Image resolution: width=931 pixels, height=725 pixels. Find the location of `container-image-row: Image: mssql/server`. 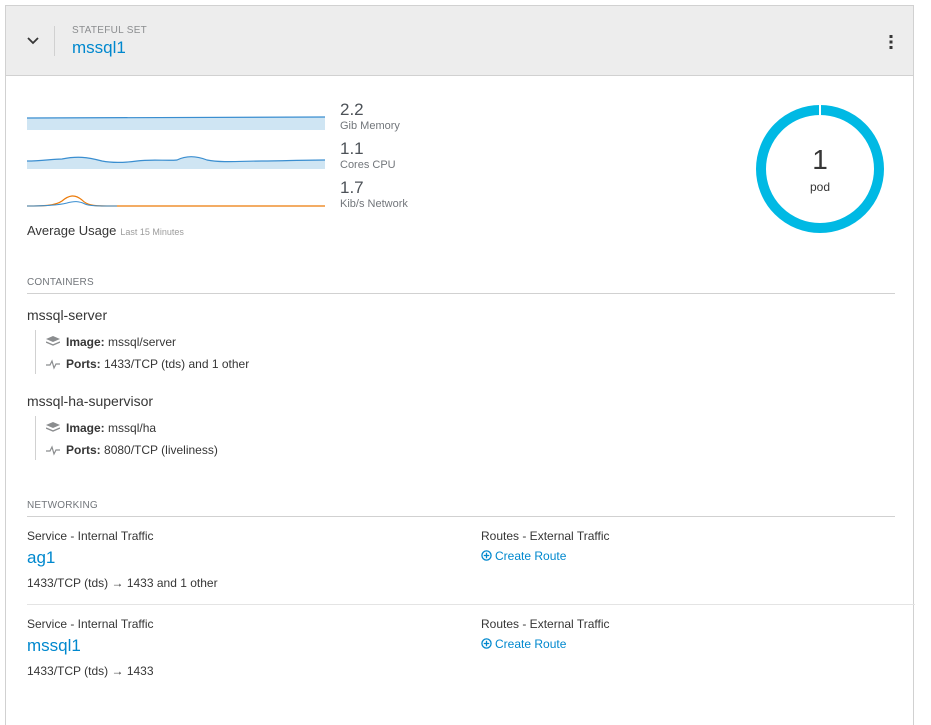

container-image-row: Image: mssql/server is located at coordinates (111, 342).